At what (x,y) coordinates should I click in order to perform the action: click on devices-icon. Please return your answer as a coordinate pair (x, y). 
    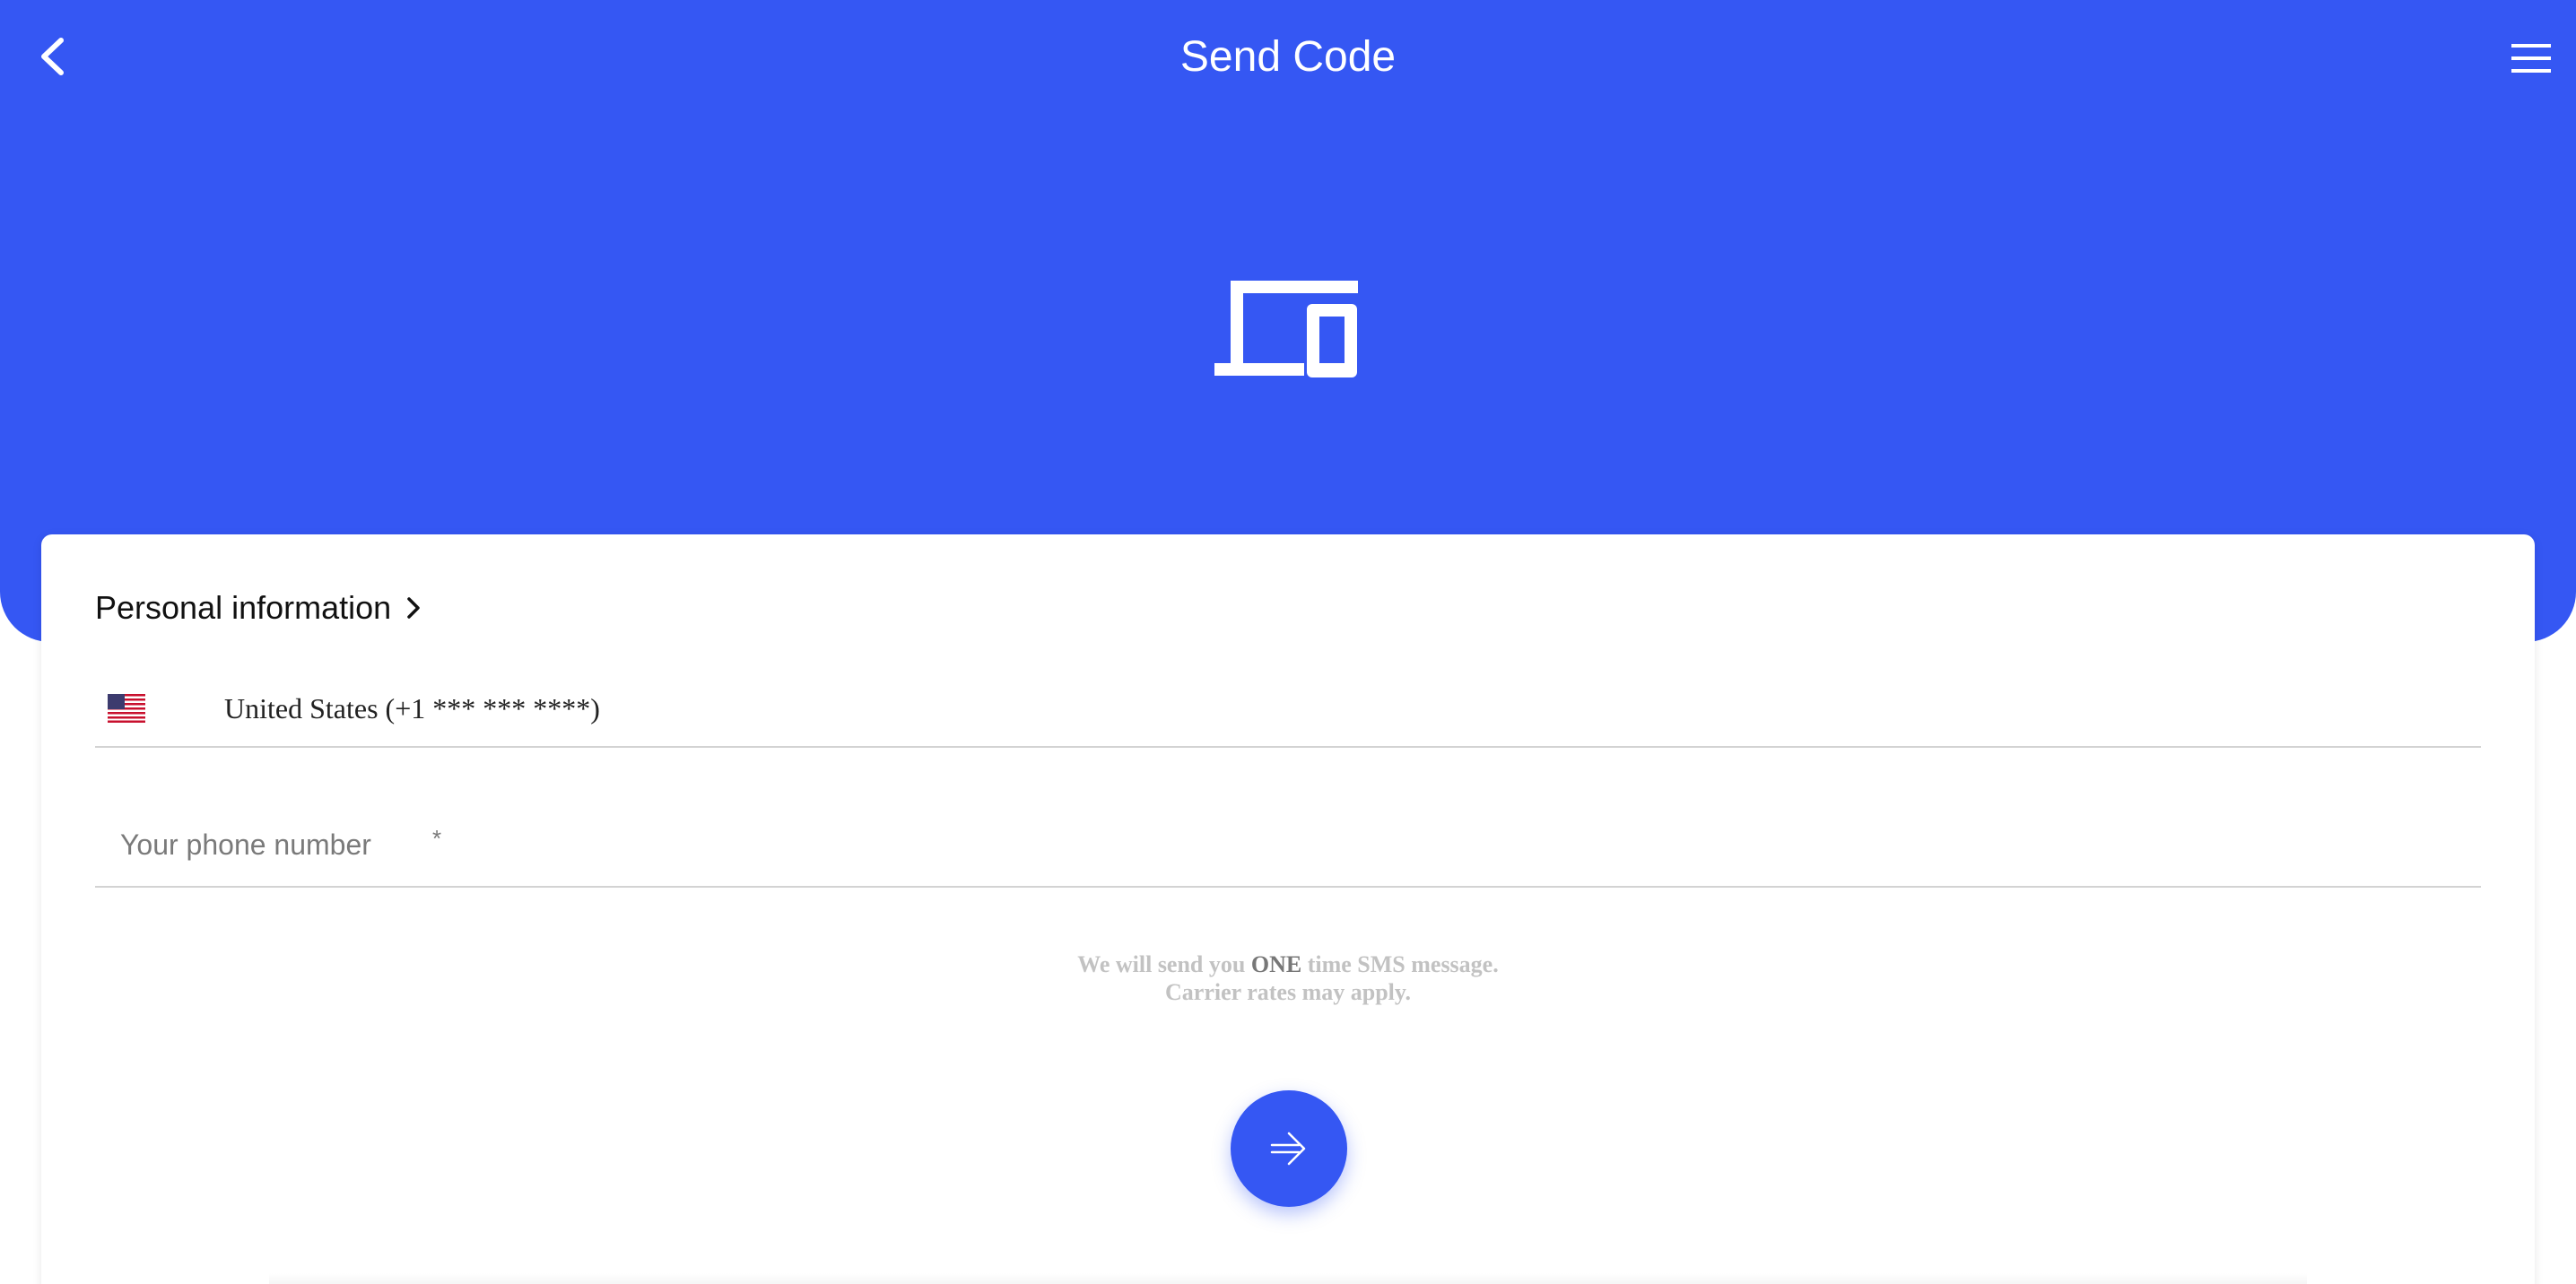
    Looking at the image, I should click on (1286, 329).